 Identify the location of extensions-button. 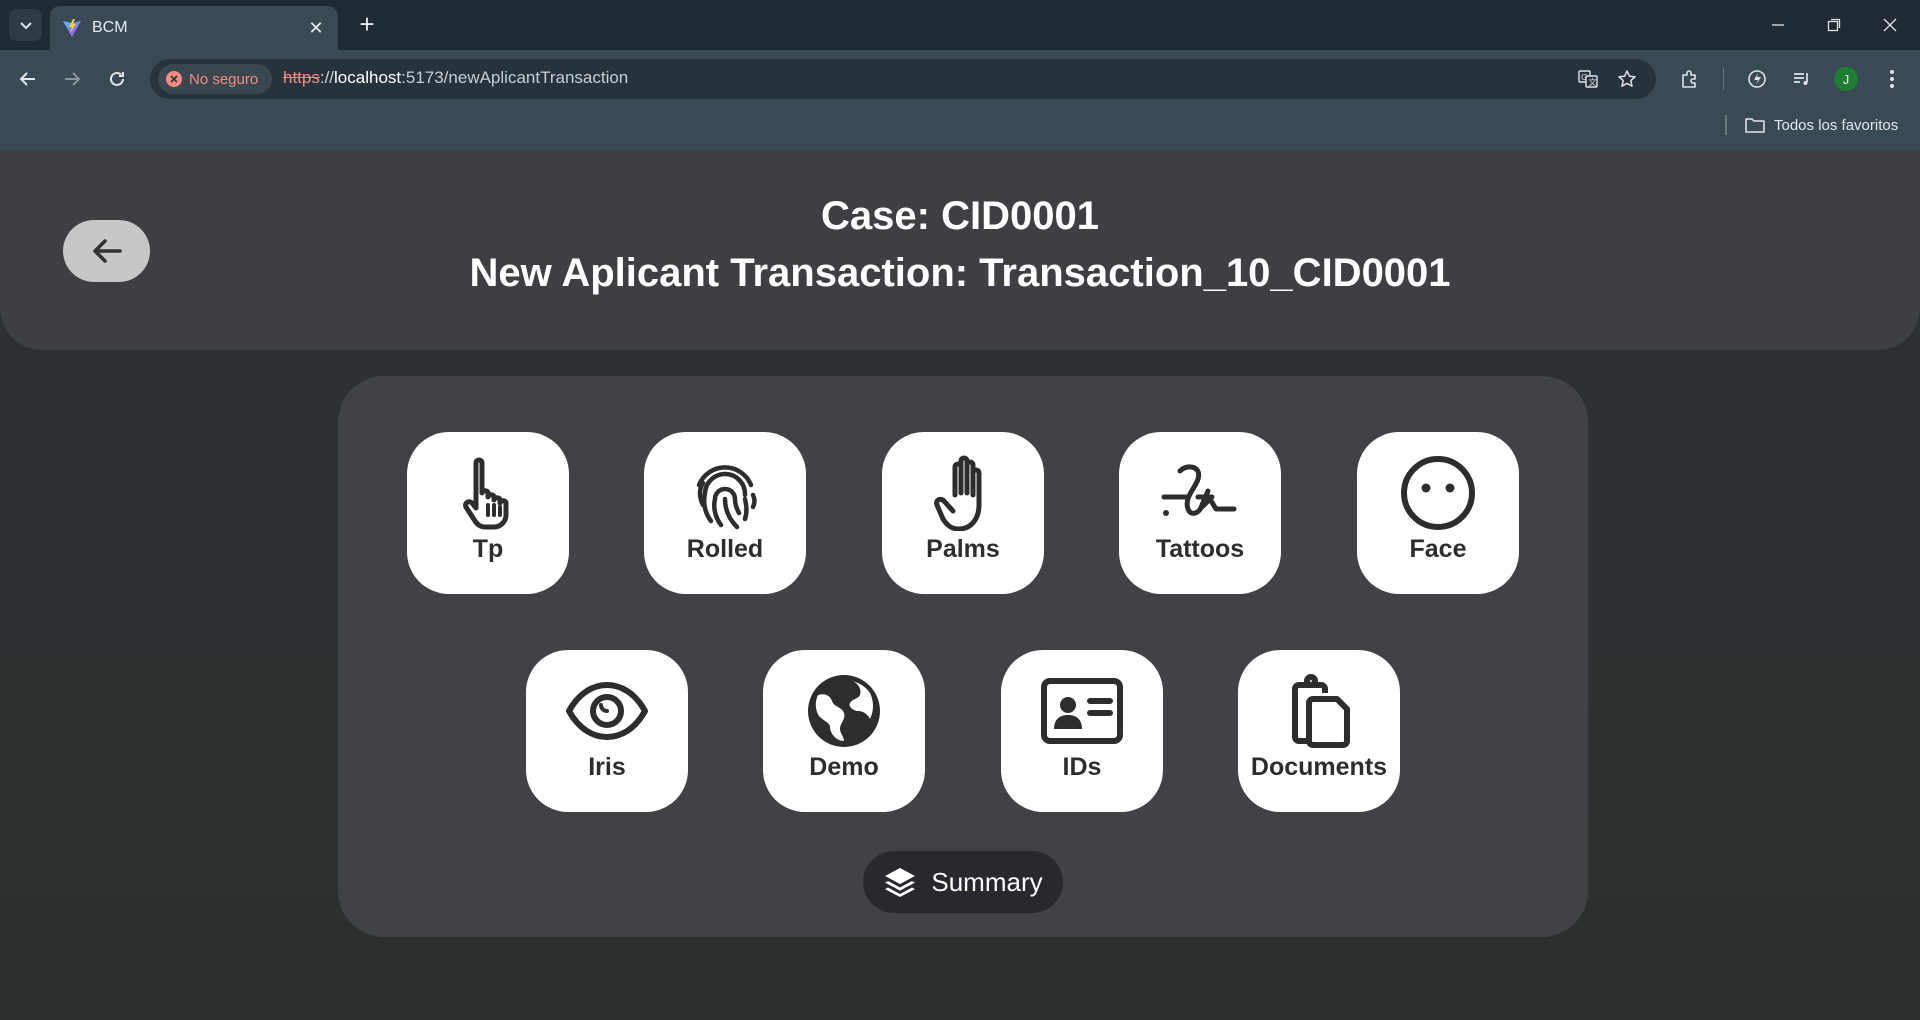
(1690, 79).